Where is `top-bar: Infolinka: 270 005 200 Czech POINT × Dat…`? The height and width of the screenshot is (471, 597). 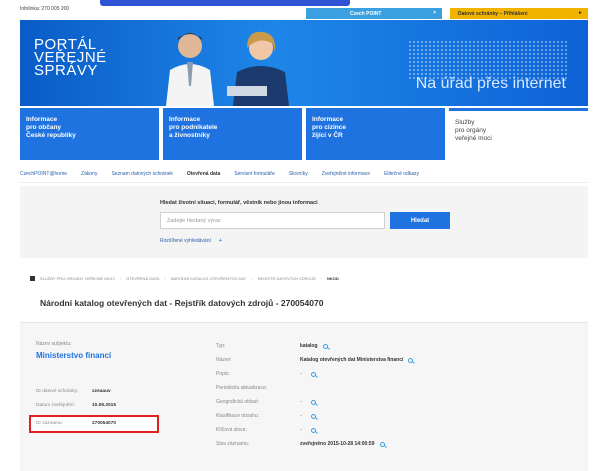
top-bar: Infolinka: 270 005 200 Czech POINT × Dat… is located at coordinates (298, 10).